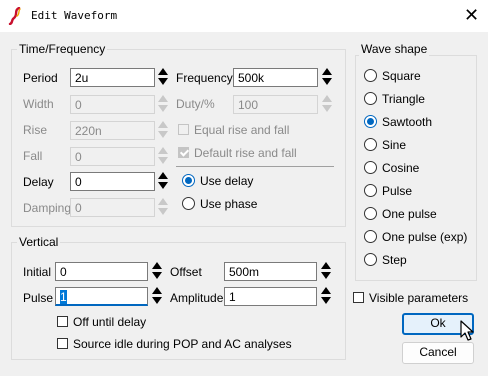  Describe the element at coordinates (370, 236) in the screenshot. I see `wave-one-pulse-exp-radio` at that location.